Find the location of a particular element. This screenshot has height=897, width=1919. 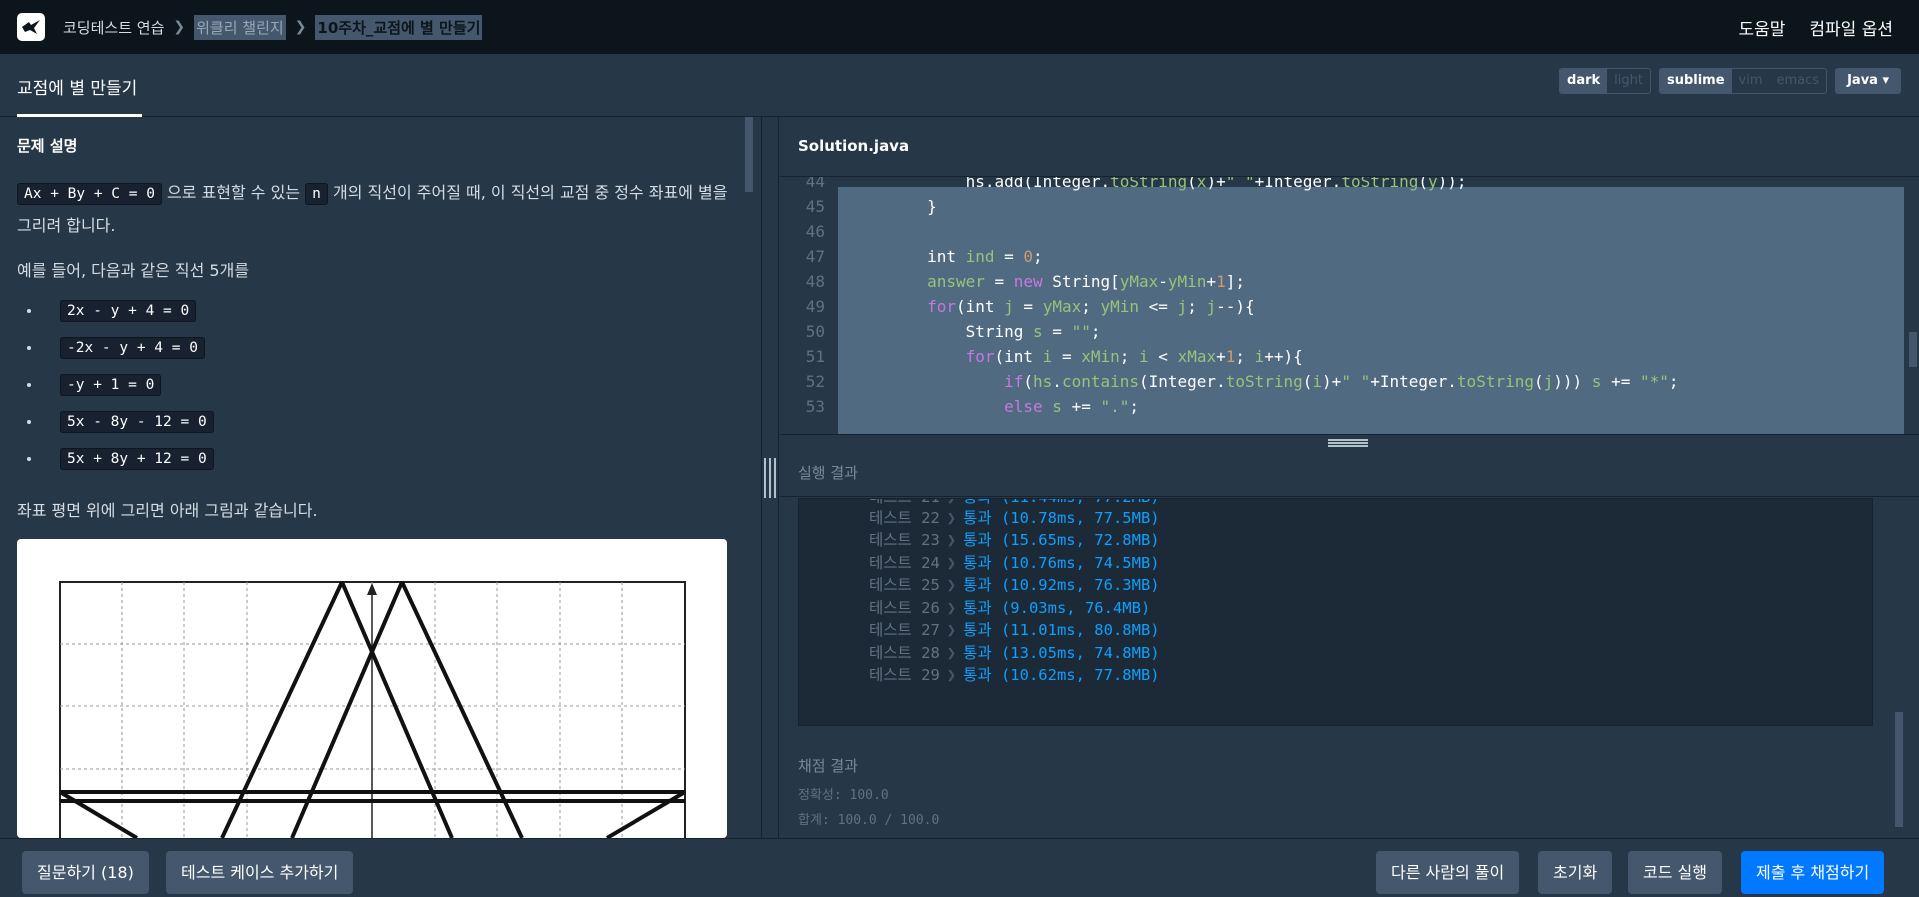

list-item: 5x - 8y - 12 = 0 is located at coordinates (128, 431).